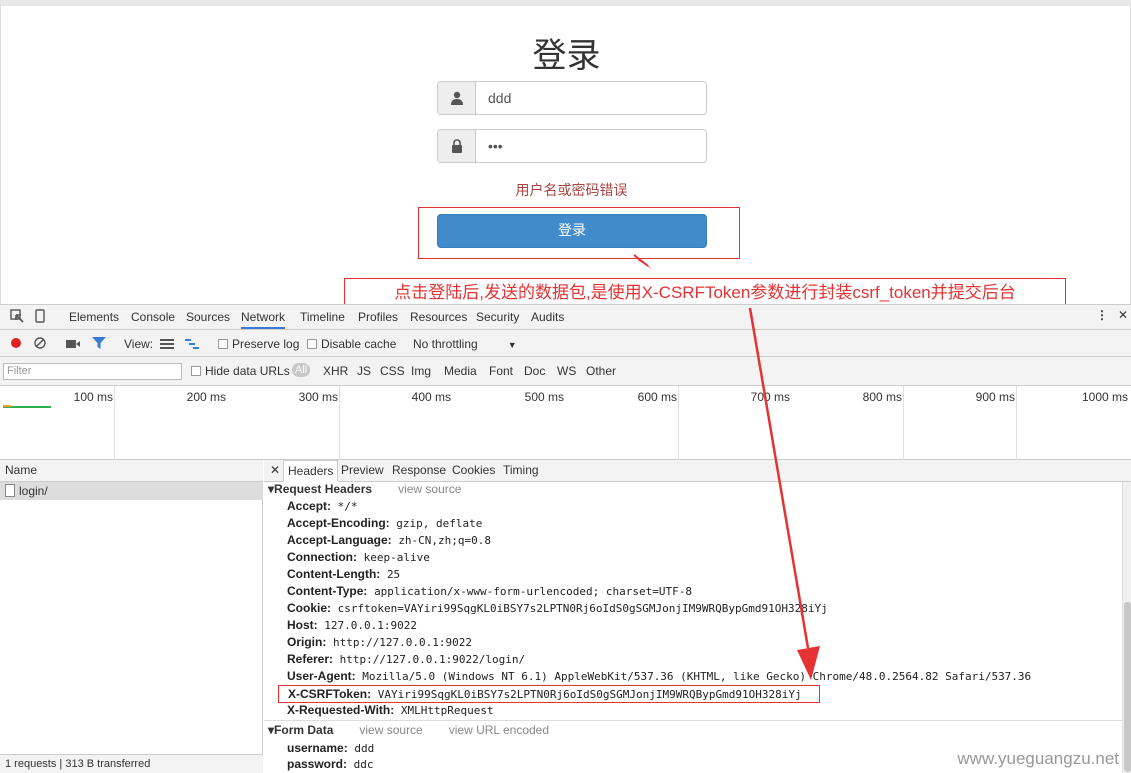  I want to click on watermark: www.yueguangzu.net, so click(1038, 758).